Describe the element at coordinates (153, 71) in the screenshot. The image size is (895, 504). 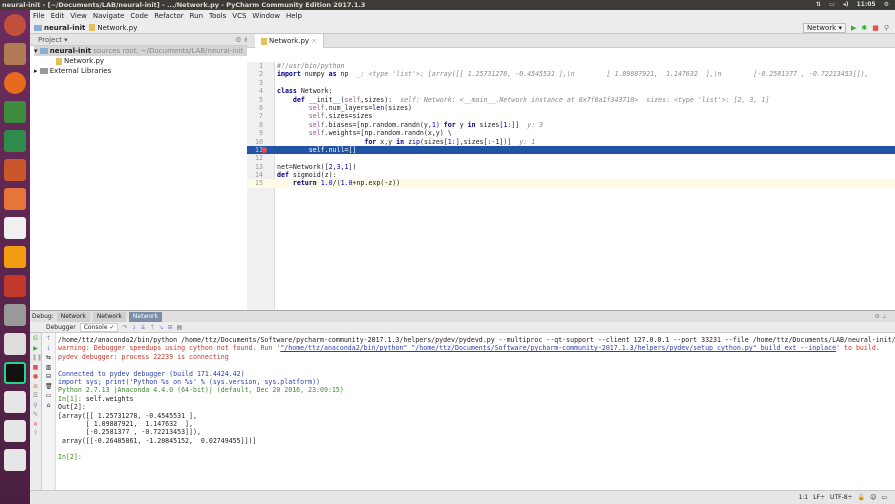
I see `tree-item-external-libraries: ▸ External Libraries` at that location.